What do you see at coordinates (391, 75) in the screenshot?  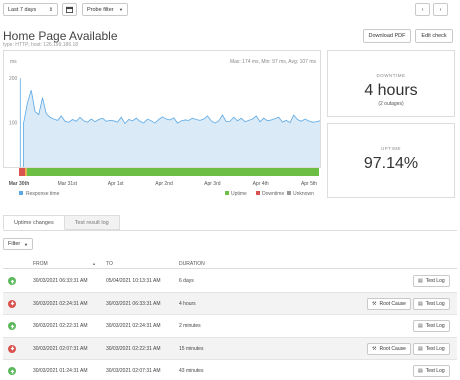 I see `downtime-label: DOWNTIME` at bounding box center [391, 75].